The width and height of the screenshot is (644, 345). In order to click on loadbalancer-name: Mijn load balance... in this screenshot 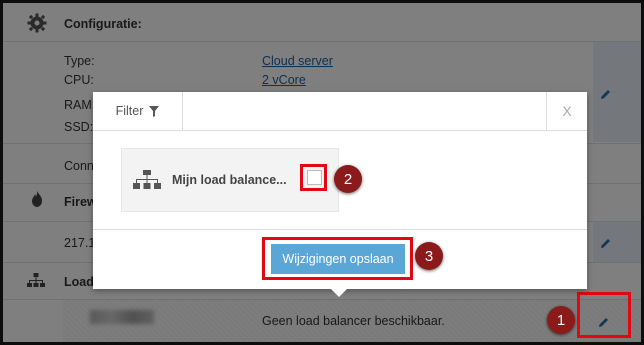, I will do `click(229, 180)`.